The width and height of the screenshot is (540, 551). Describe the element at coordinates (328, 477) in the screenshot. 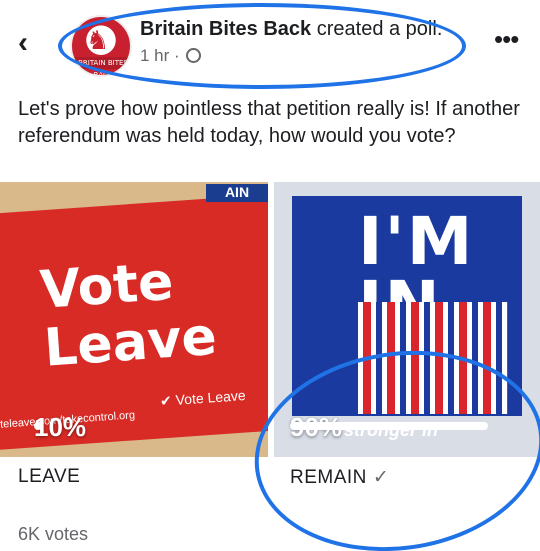

I see `option-label-remain-text: REMAIN` at that location.